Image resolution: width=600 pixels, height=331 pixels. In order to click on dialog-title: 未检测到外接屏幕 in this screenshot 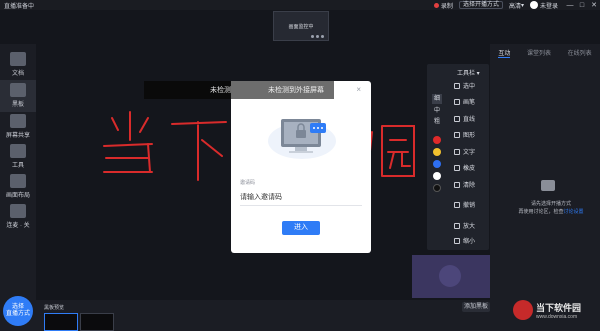, I will do `click(296, 90)`.